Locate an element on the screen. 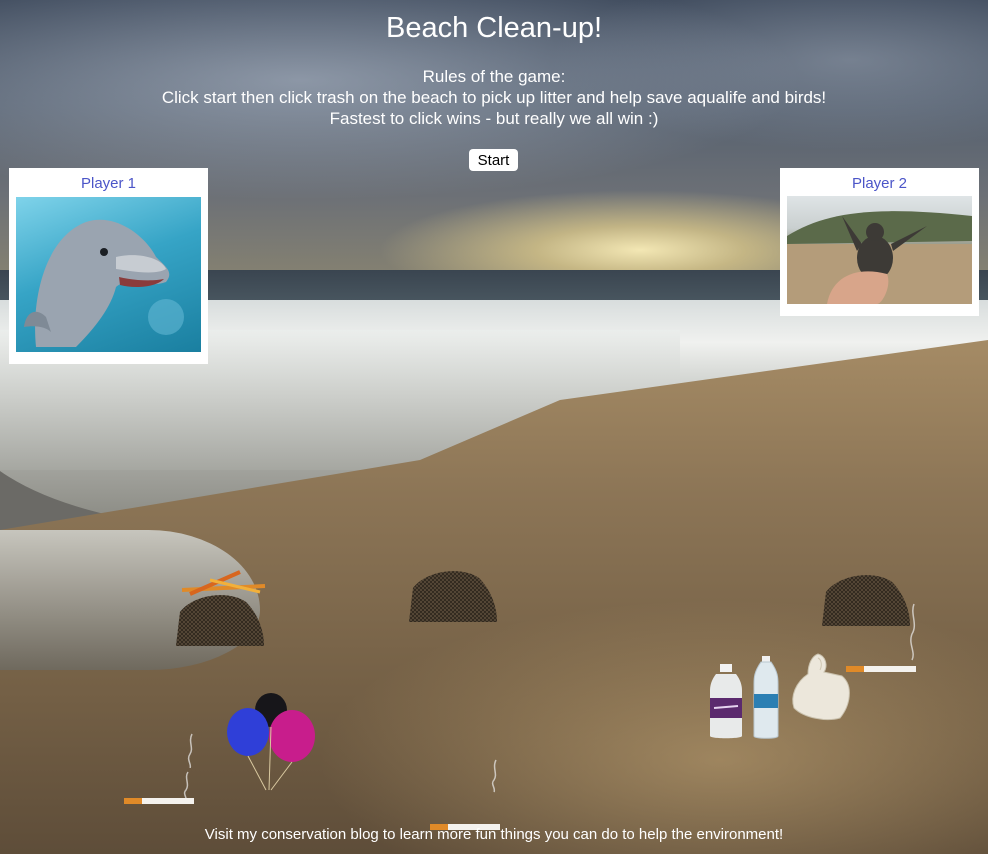 The image size is (988, 854). player-1-name: Player 1 is located at coordinates (108, 183).